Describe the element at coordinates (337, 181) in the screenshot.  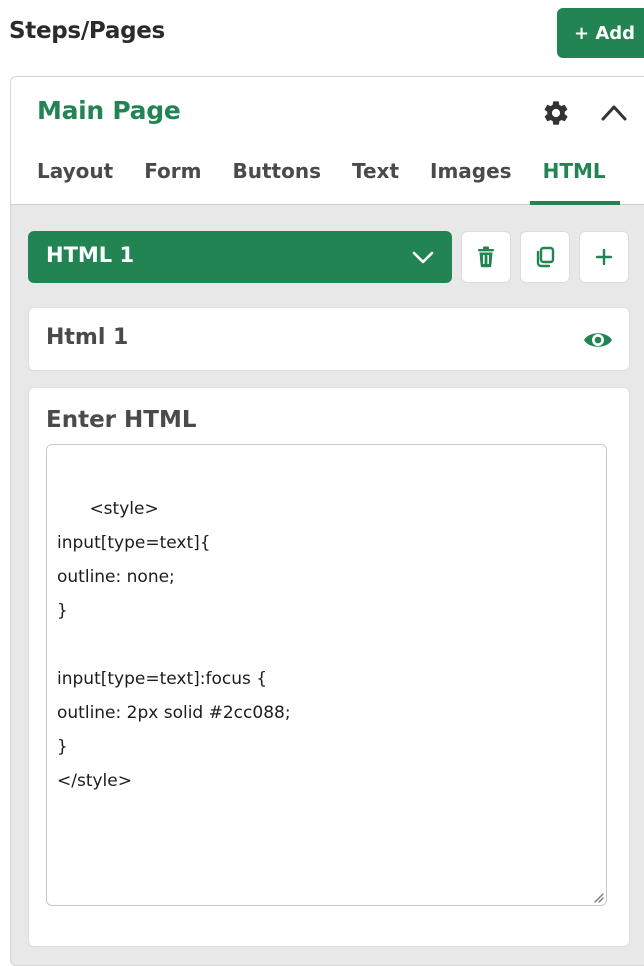
I see `panel-tabs: Layout Form Buttons Text Images HTML` at that location.